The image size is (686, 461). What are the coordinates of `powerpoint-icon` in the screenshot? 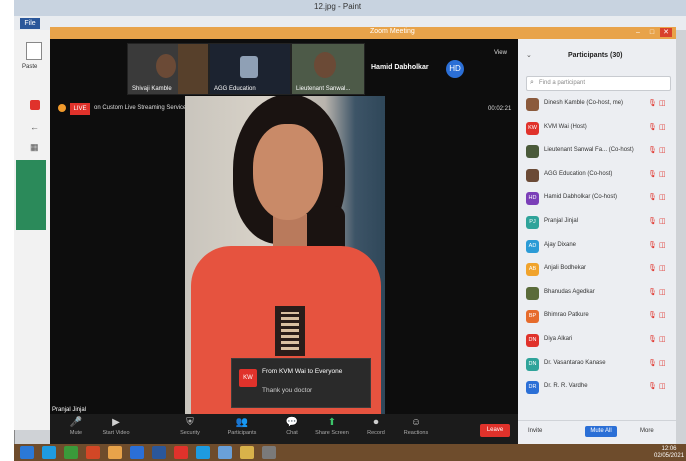 It's located at (93, 452).